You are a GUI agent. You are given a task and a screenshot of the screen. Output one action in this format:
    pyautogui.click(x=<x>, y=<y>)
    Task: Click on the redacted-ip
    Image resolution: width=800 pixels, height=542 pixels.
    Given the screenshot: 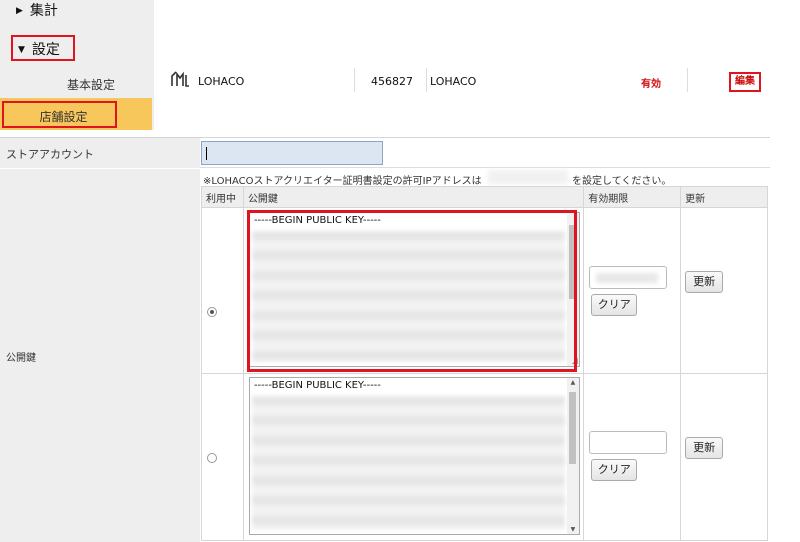 What is the action you would take?
    pyautogui.click(x=528, y=177)
    